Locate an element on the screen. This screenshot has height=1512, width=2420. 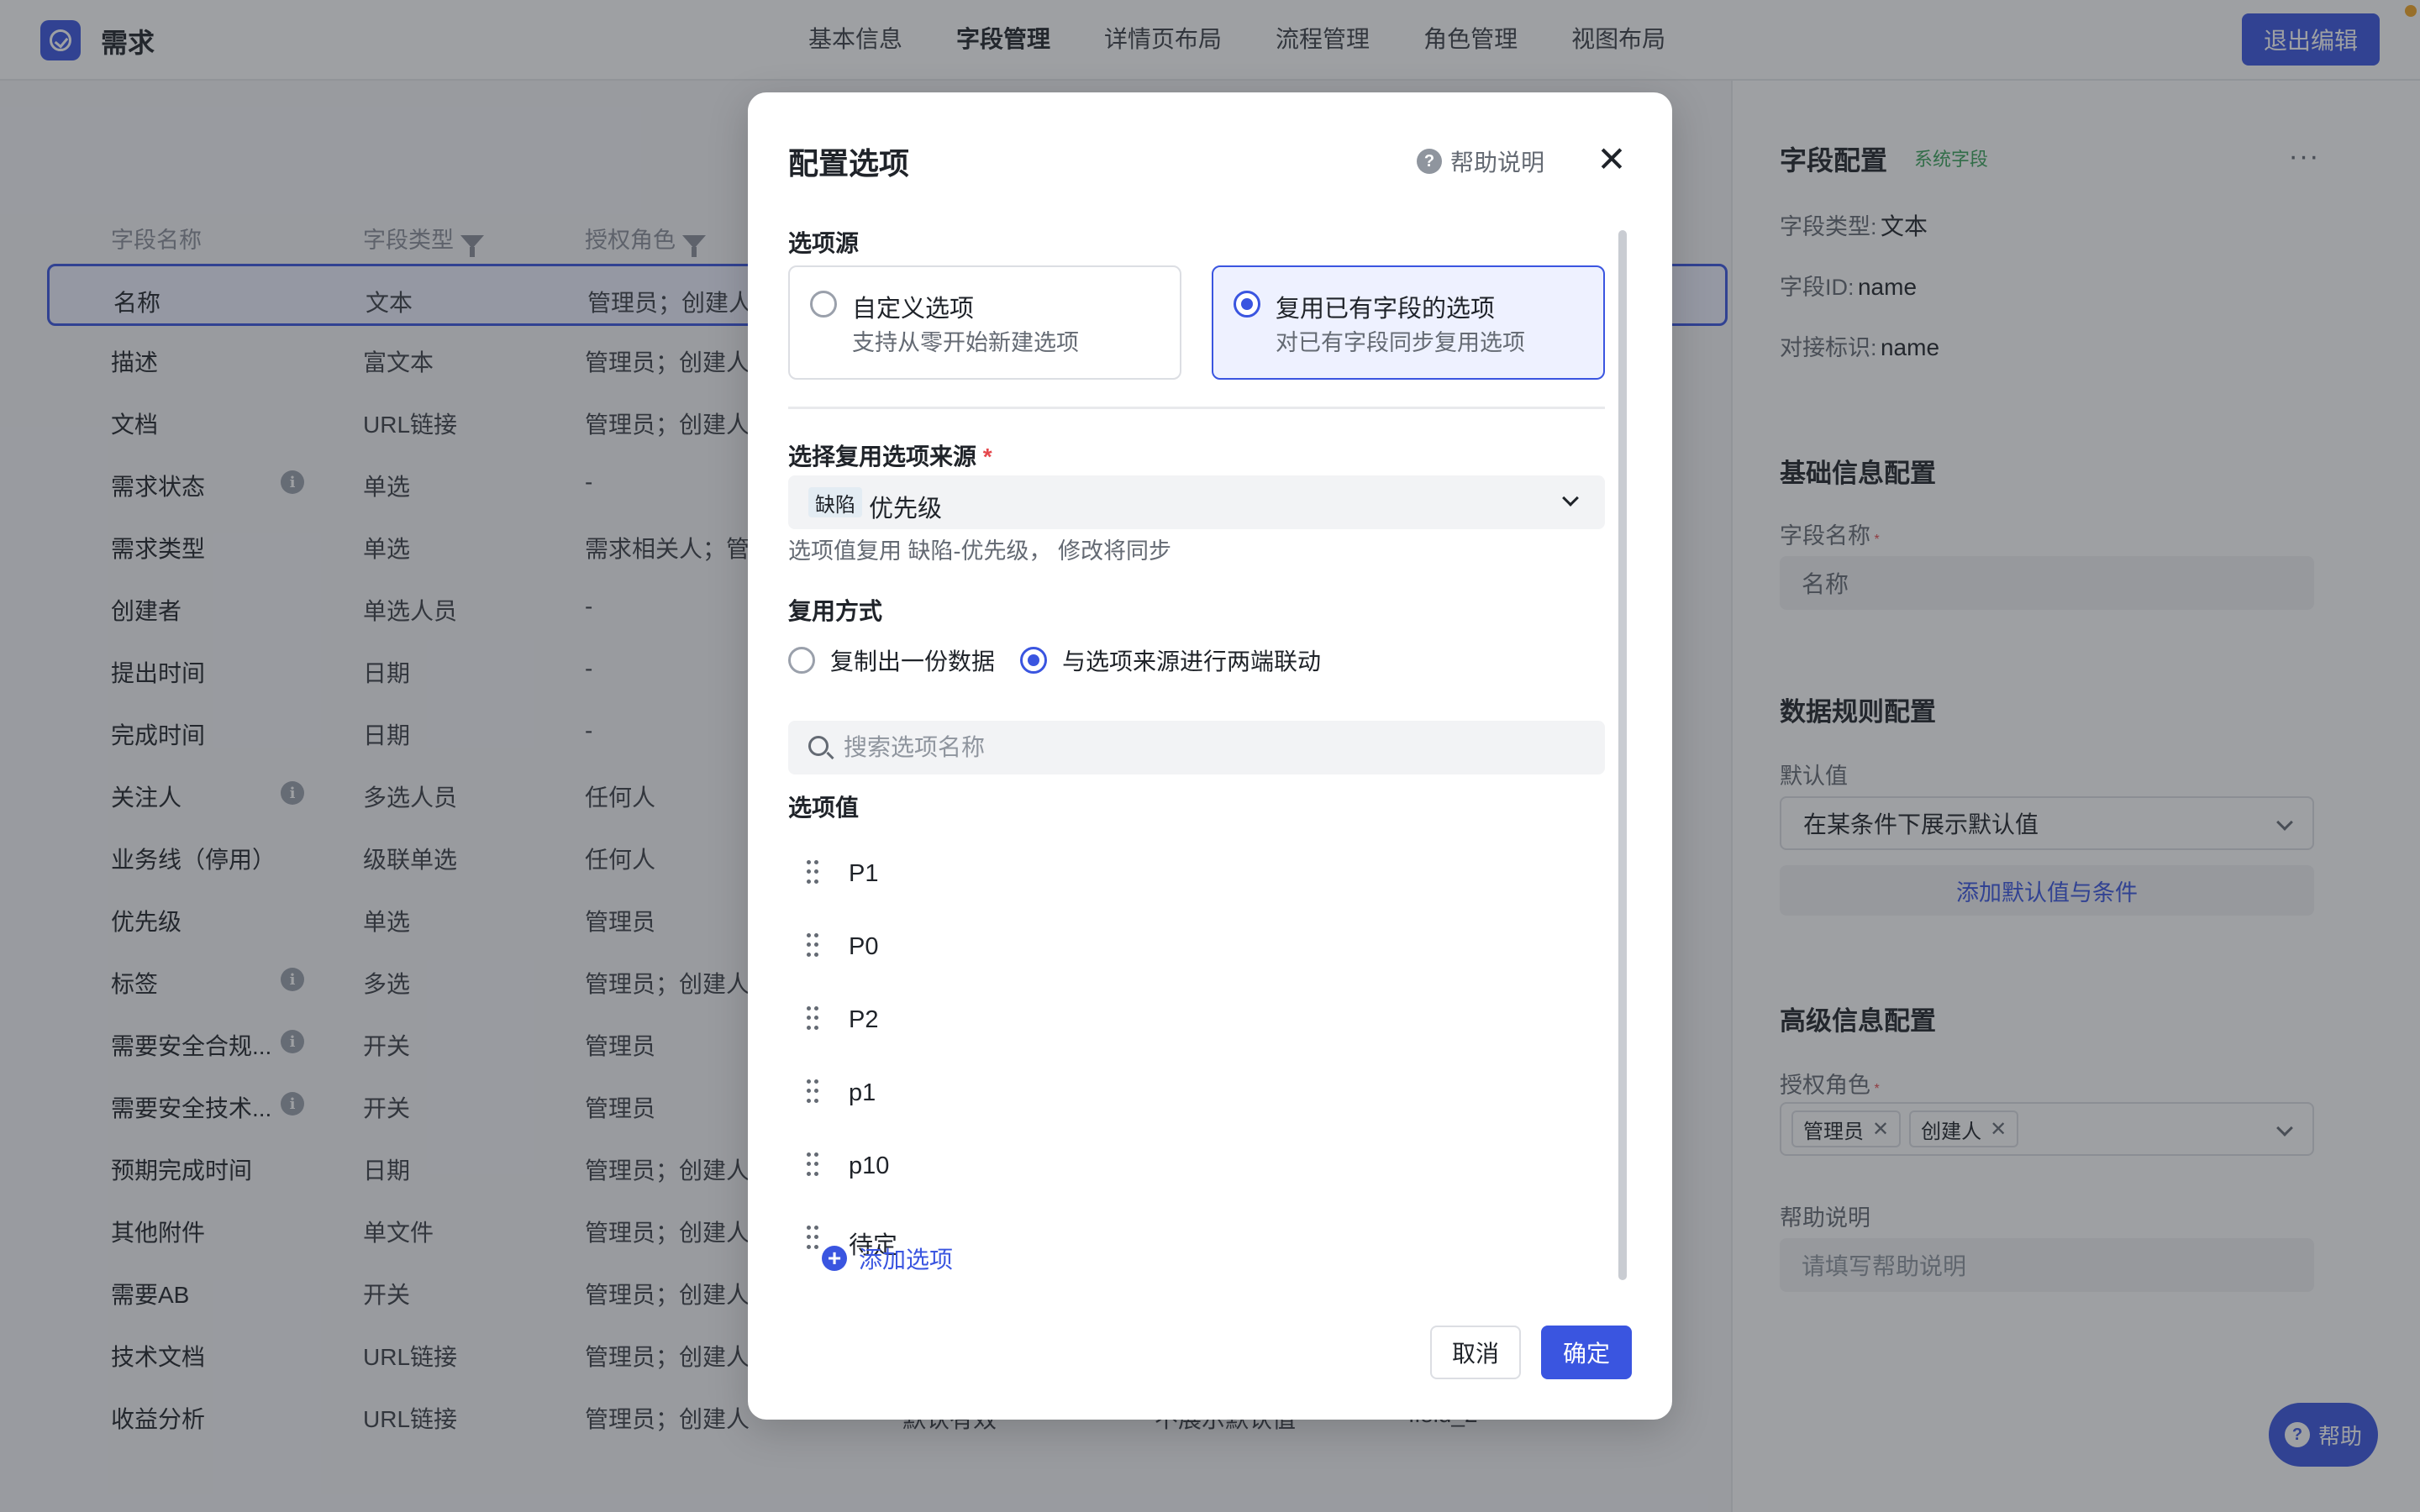
option-value-text: P2 is located at coordinates (864, 1020).